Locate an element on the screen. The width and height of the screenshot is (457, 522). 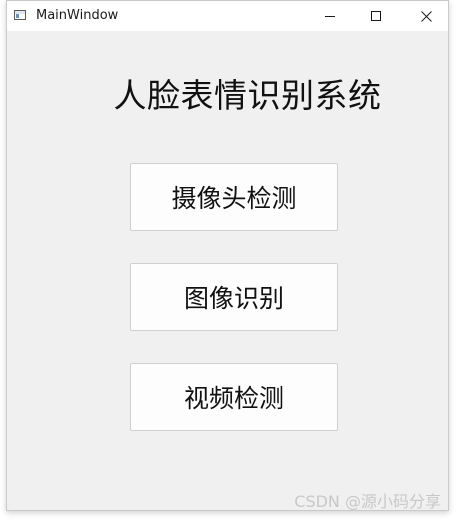
minimize-button is located at coordinates (330, 16).